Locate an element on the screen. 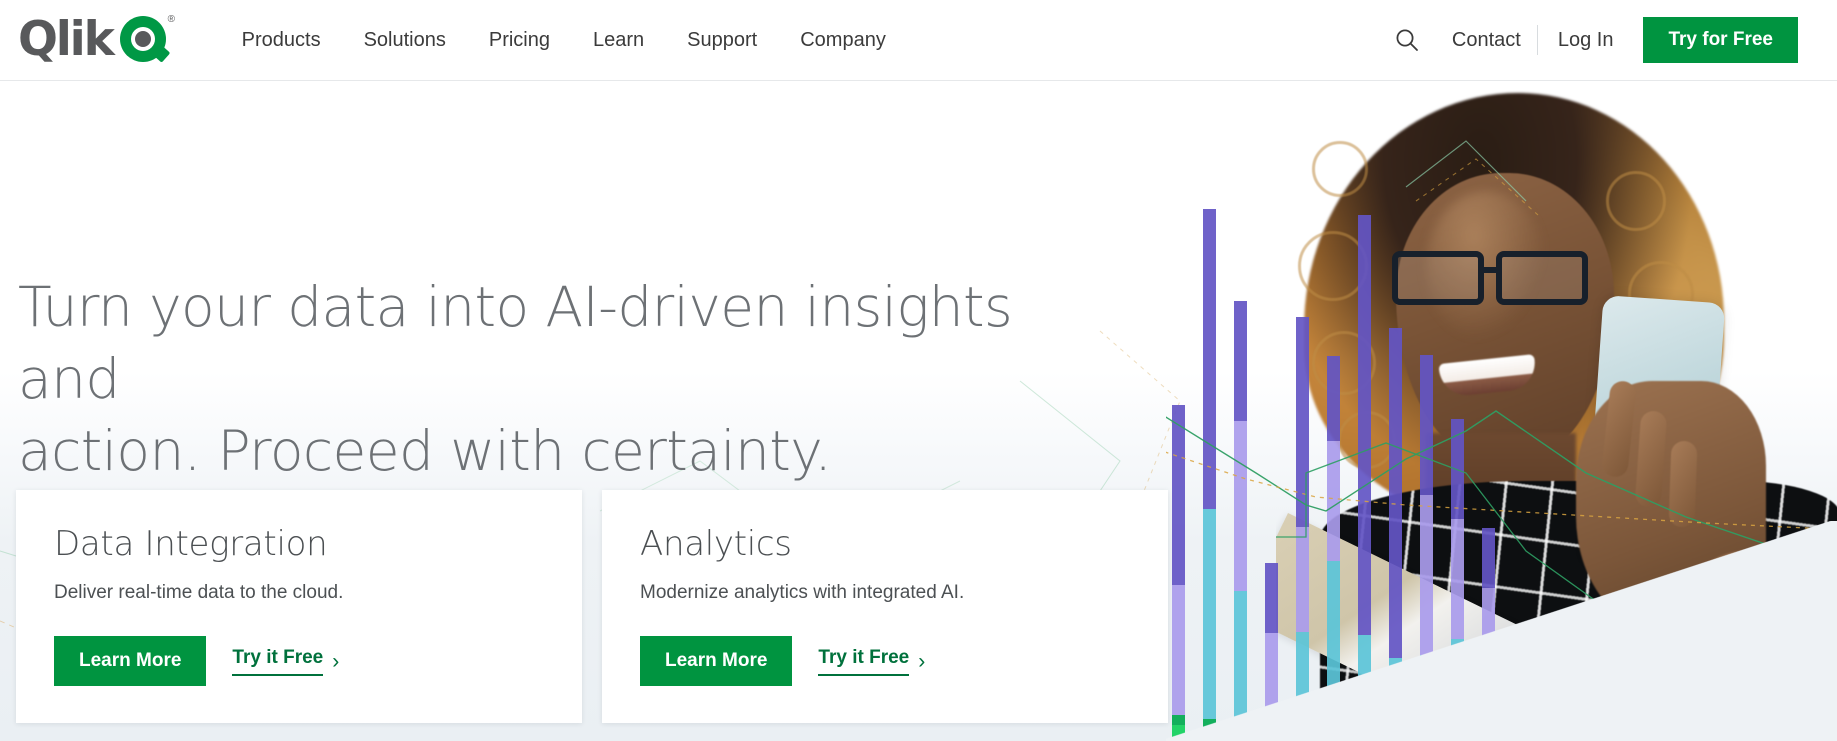  nav-item-support: Support is located at coordinates (722, 40).